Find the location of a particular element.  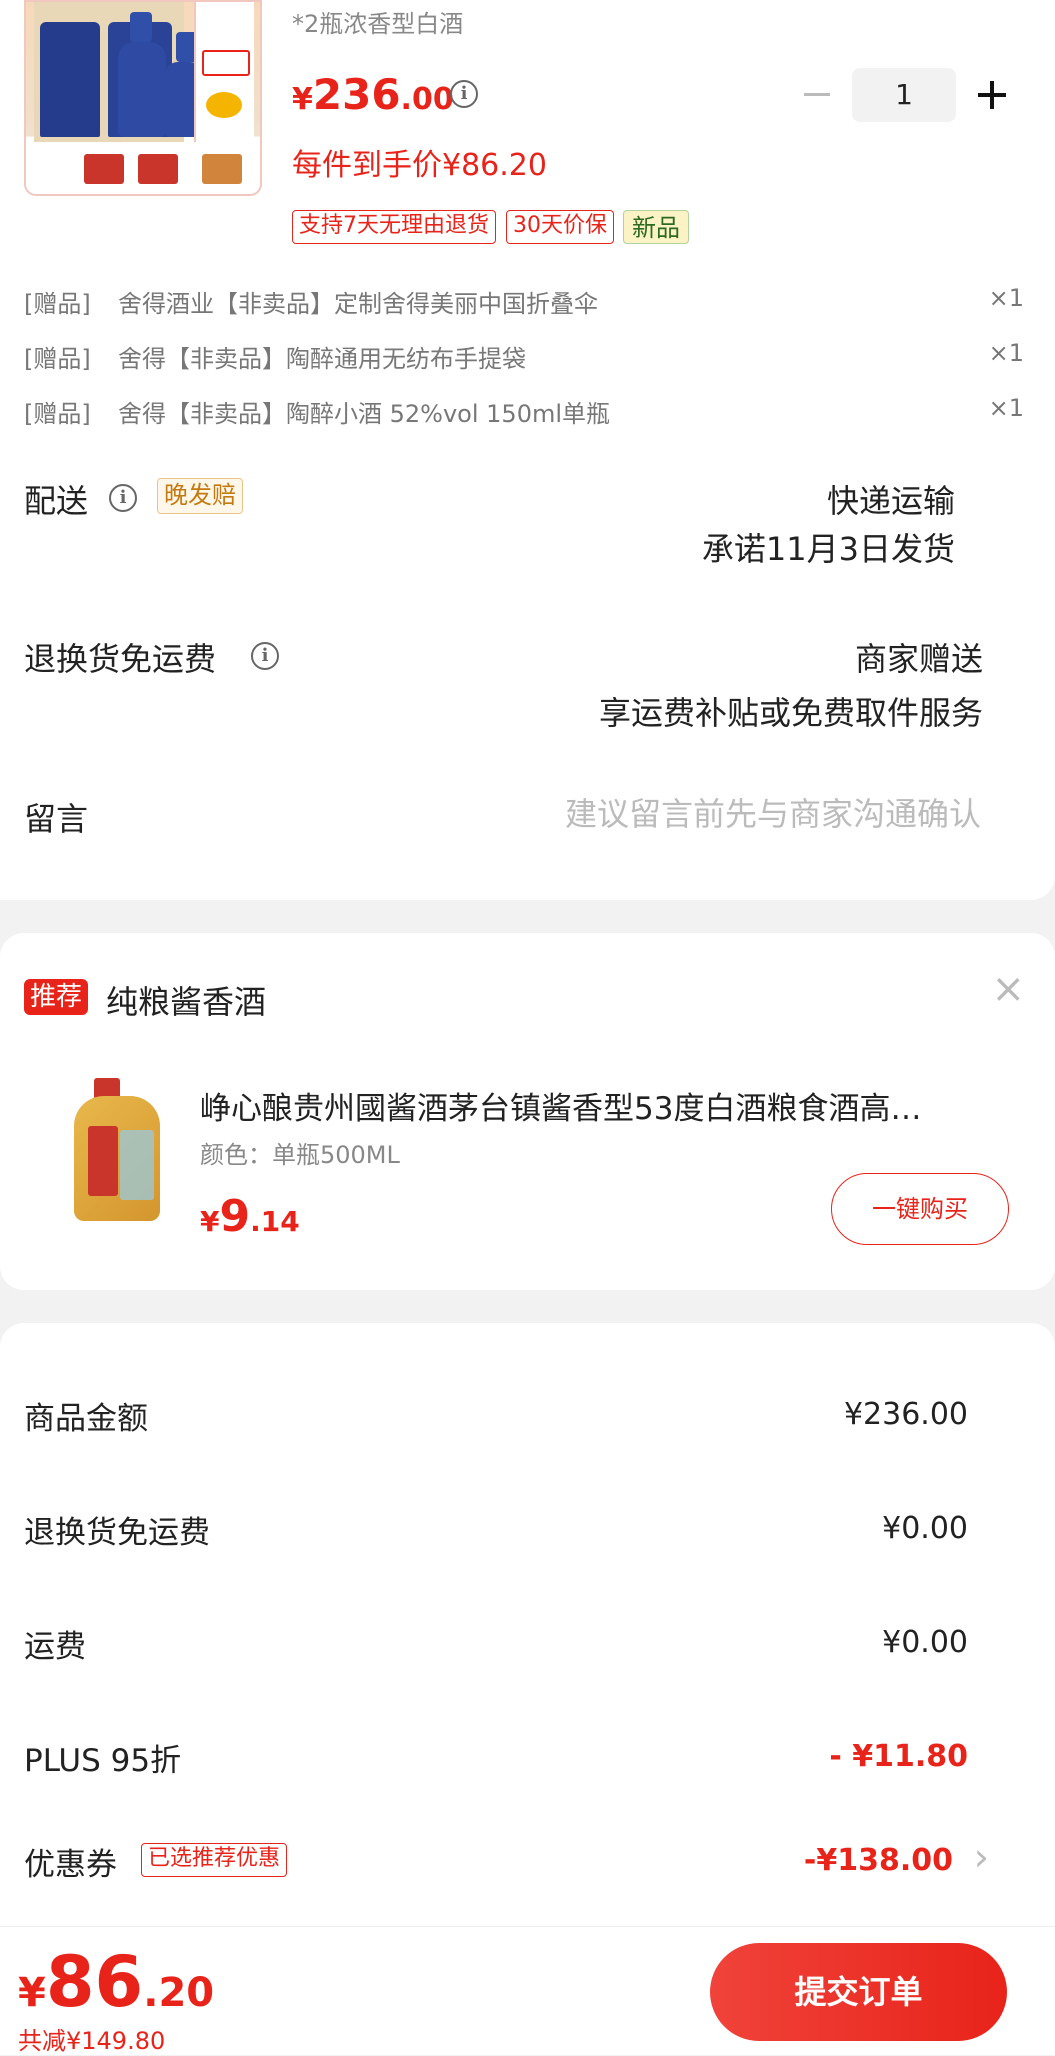

summary-row: PLUS 95折 - ¥11.80 is located at coordinates (496, 1760).